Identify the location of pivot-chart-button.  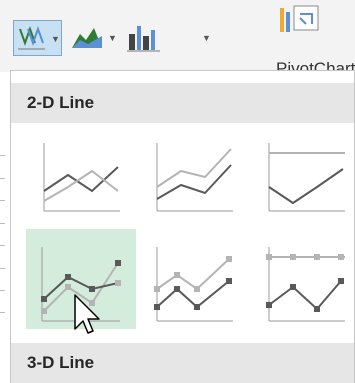
(311, 24).